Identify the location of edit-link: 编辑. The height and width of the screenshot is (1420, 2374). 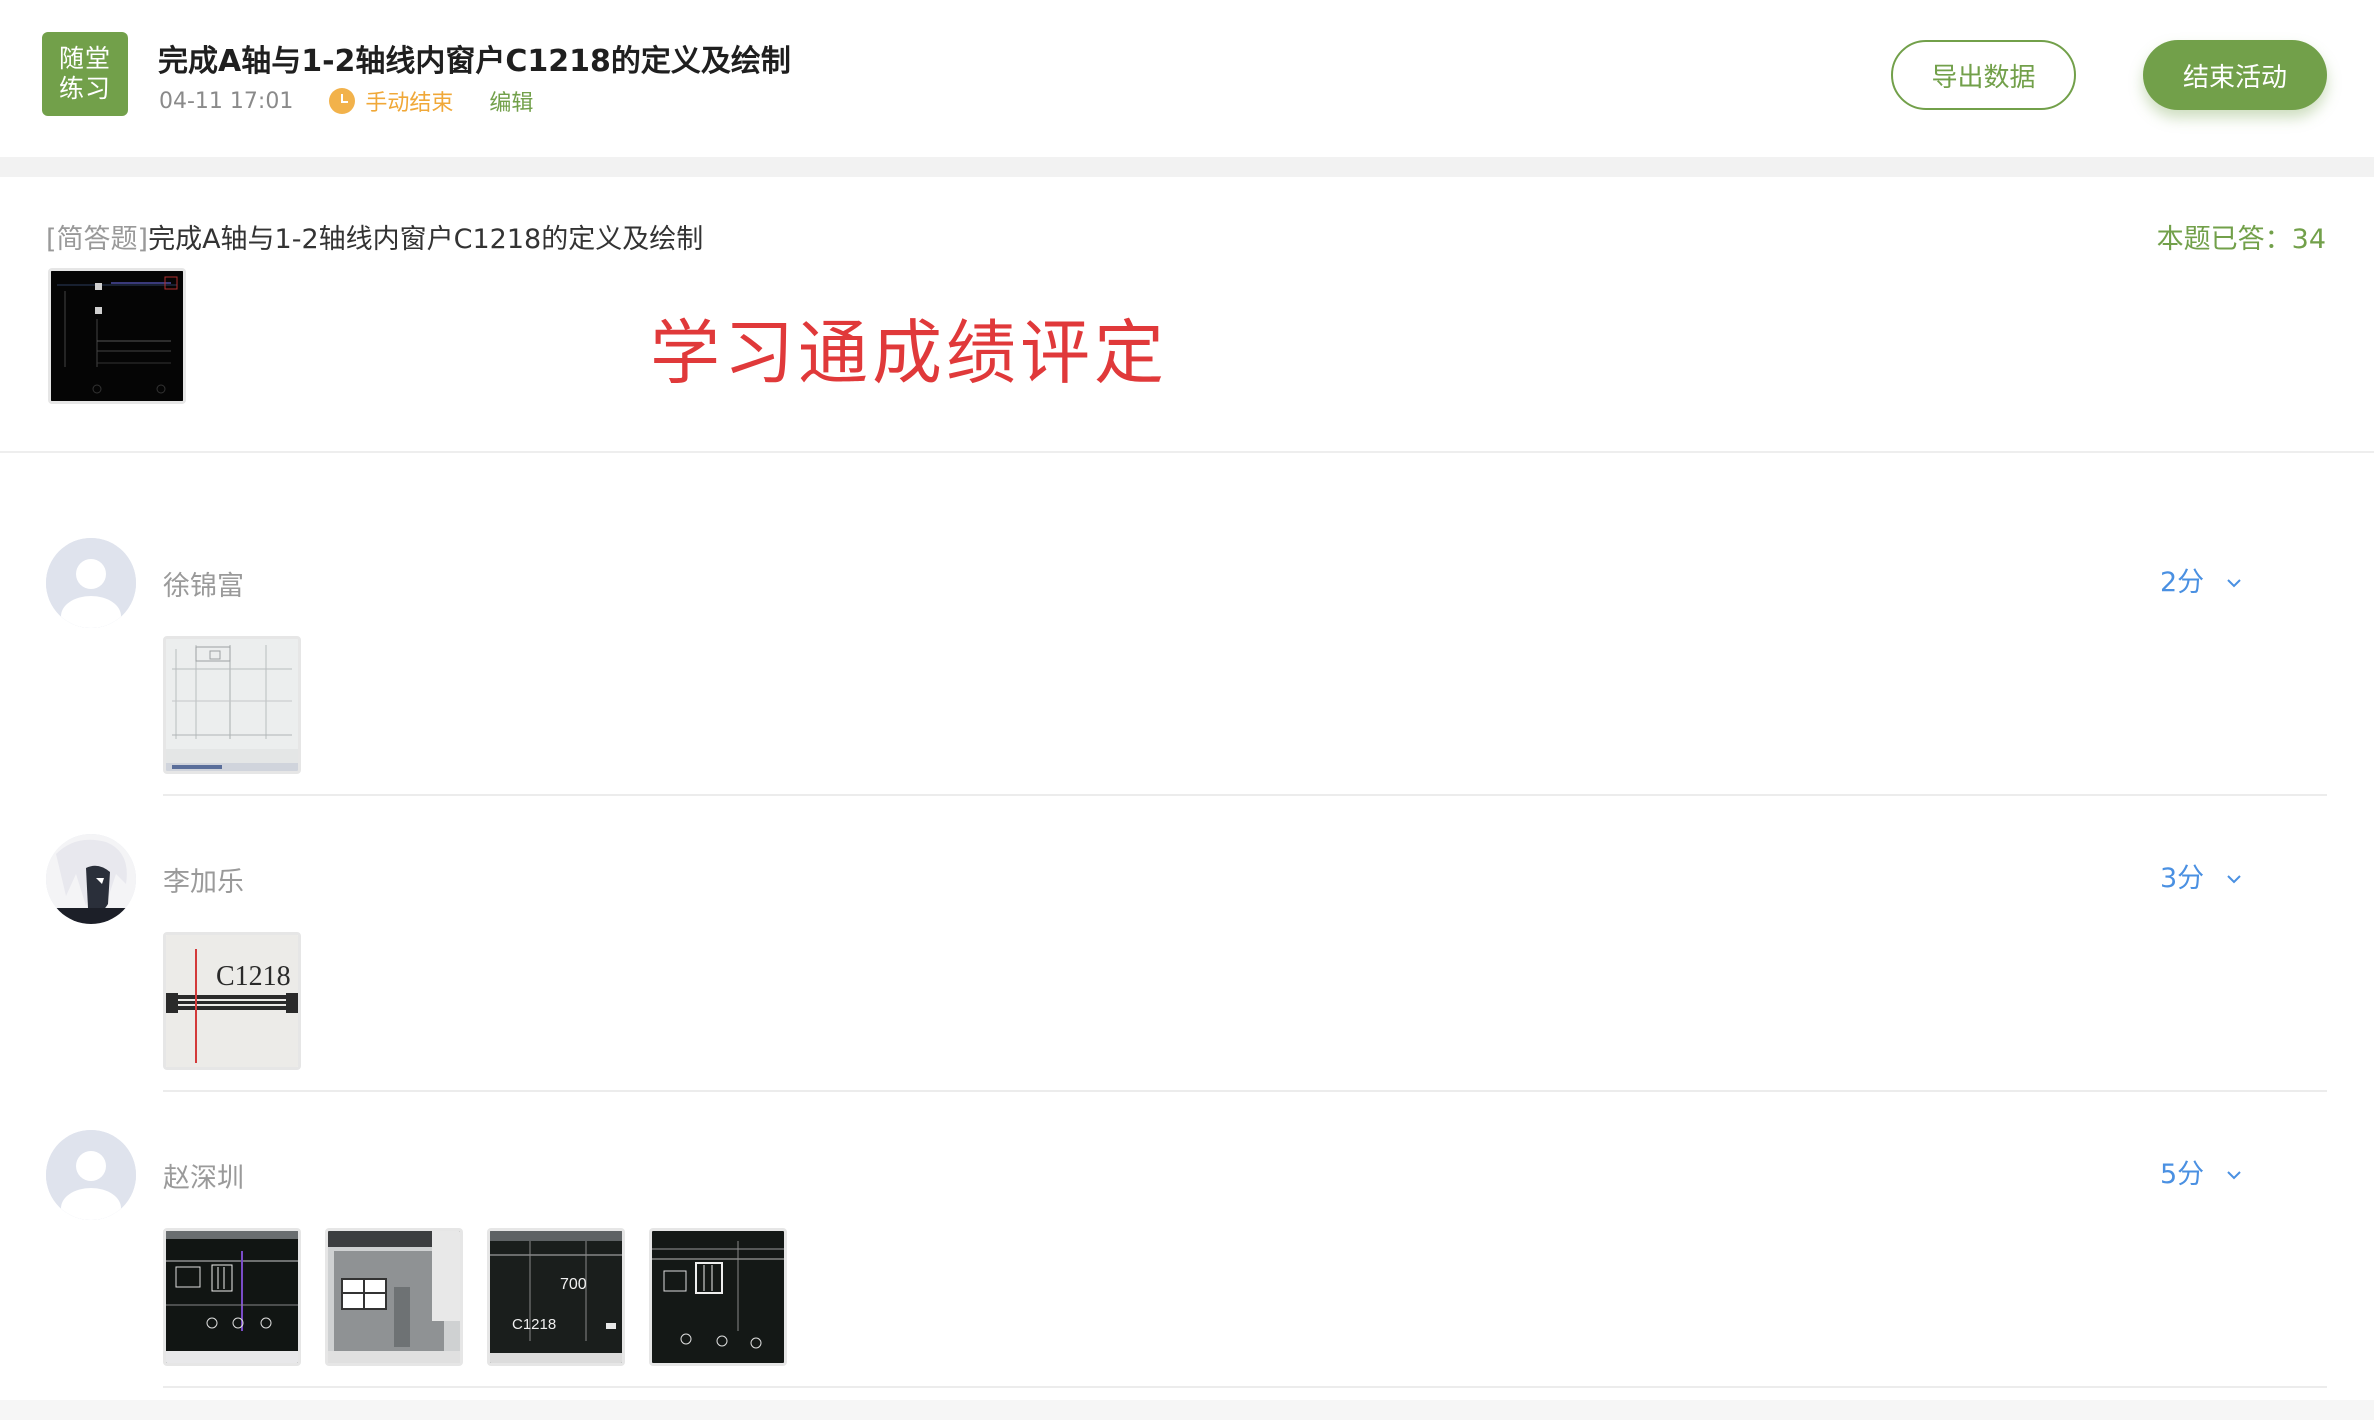
(511, 101).